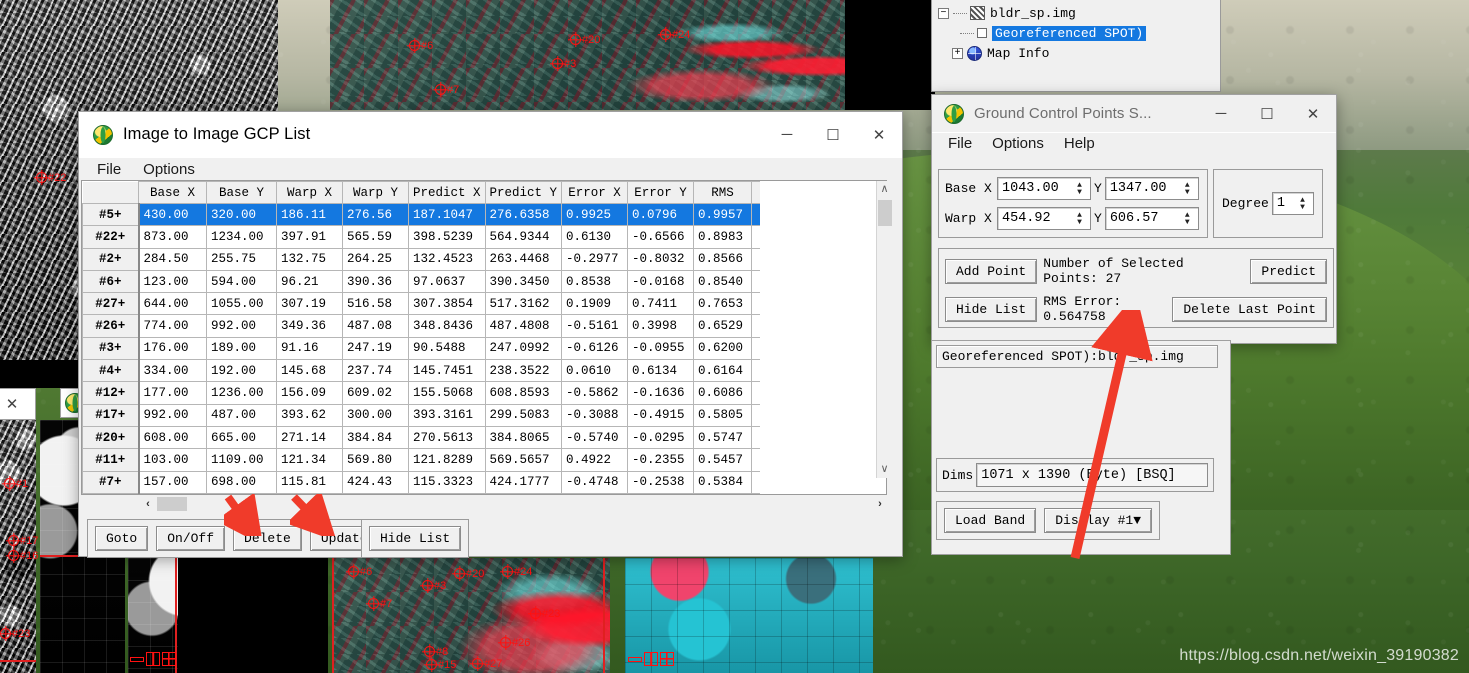 The image size is (1469, 673). What do you see at coordinates (375, 304) in the screenshot?
I see `gcp-cell: 516.58` at bounding box center [375, 304].